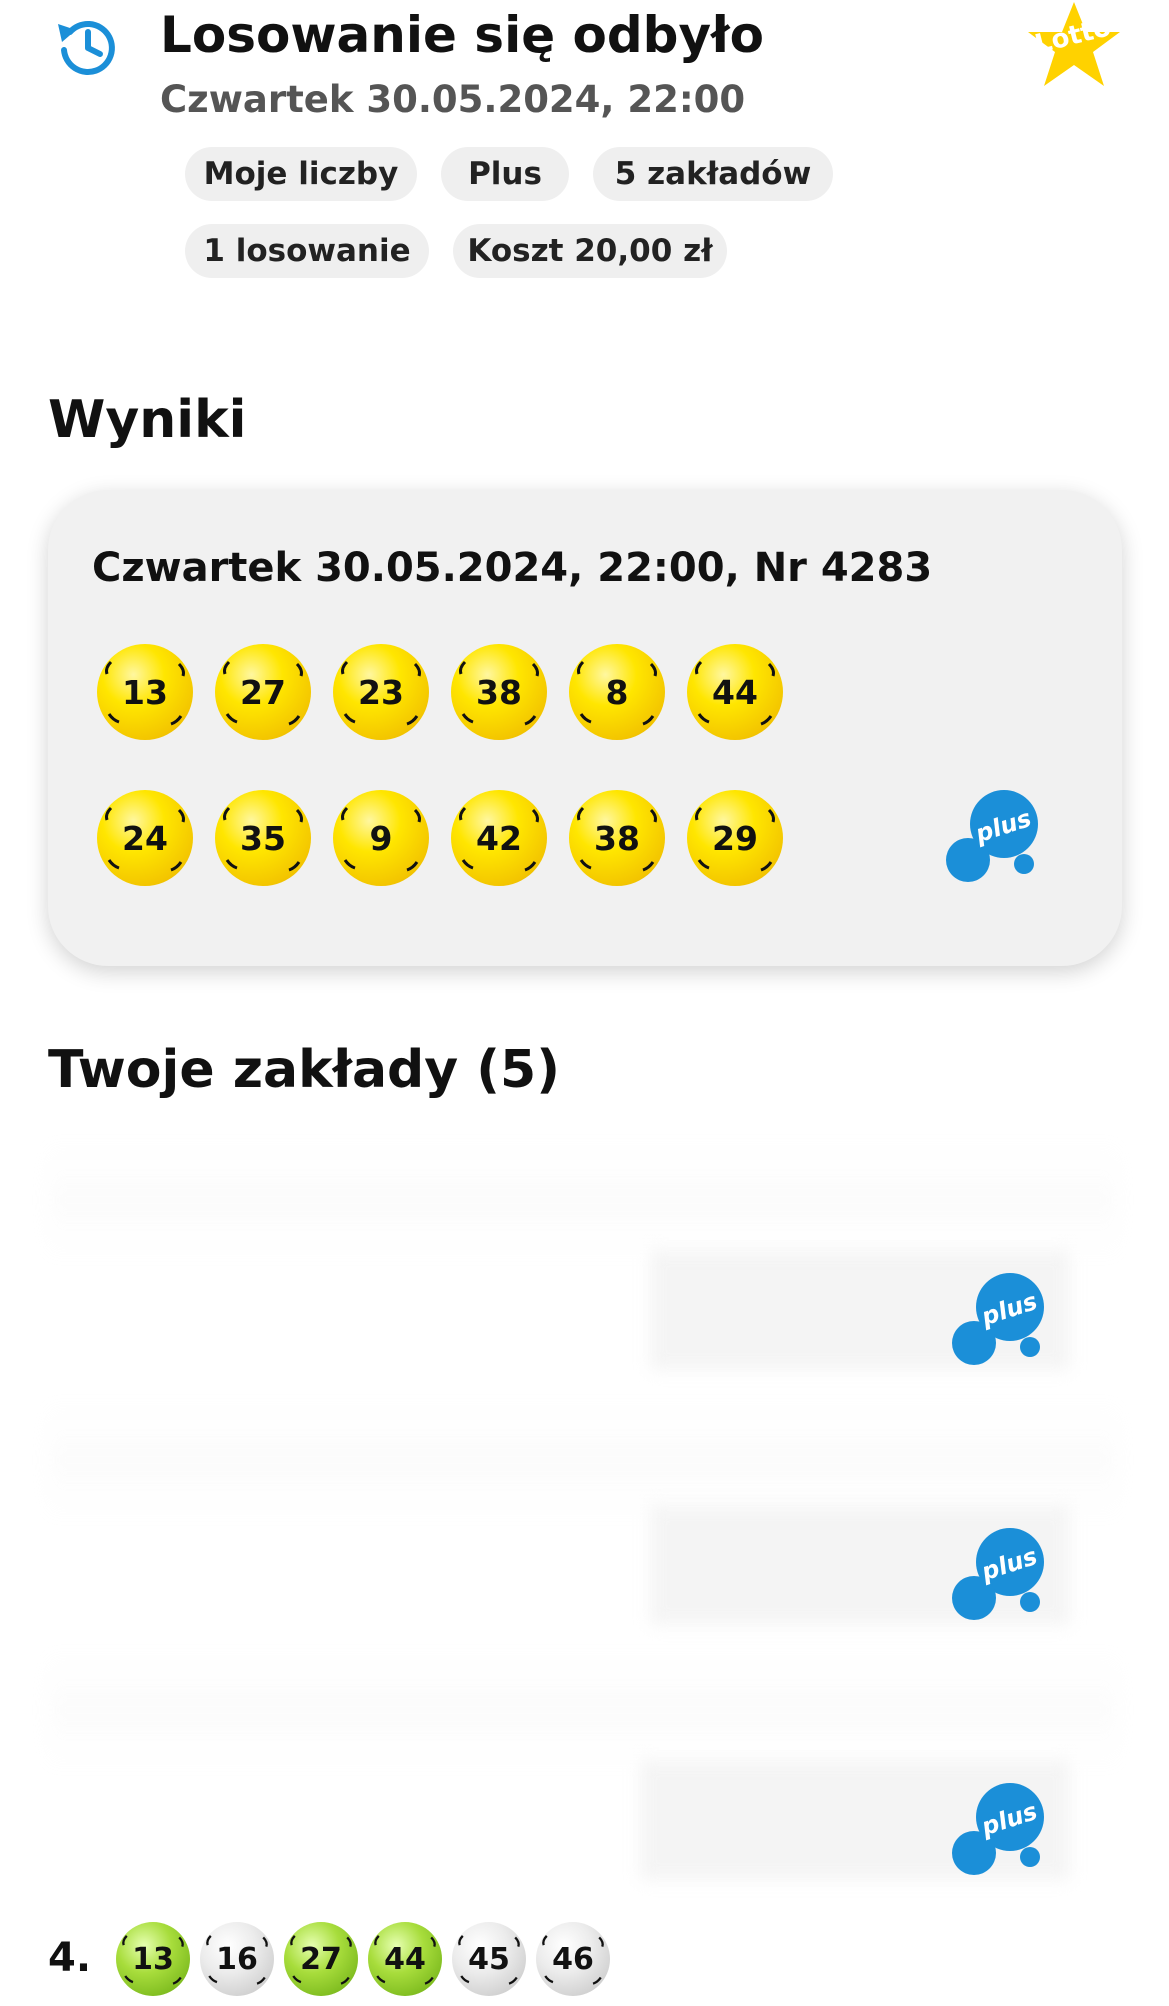  I want to click on bets-heading: Twoje zakłady (5), so click(304, 1070).